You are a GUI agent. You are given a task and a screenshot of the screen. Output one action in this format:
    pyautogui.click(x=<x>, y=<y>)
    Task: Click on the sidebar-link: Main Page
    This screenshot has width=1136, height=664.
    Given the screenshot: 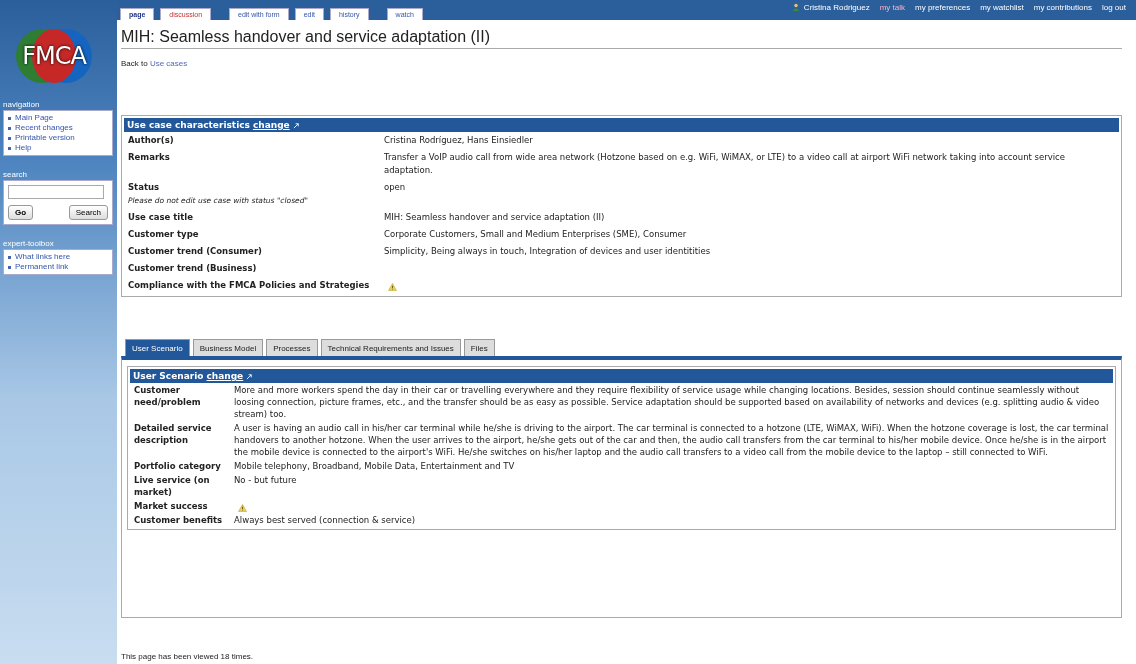 What is the action you would take?
    pyautogui.click(x=34, y=118)
    